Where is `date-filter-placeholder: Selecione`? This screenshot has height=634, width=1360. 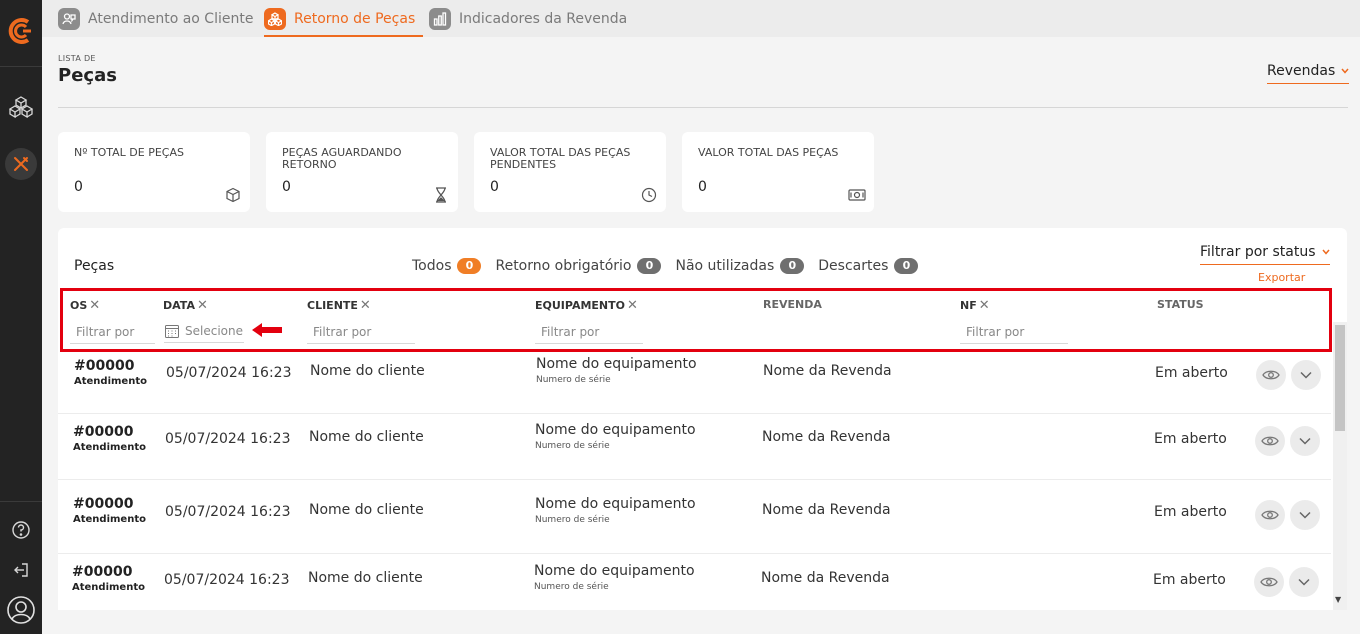
date-filter-placeholder: Selecione is located at coordinates (214, 330).